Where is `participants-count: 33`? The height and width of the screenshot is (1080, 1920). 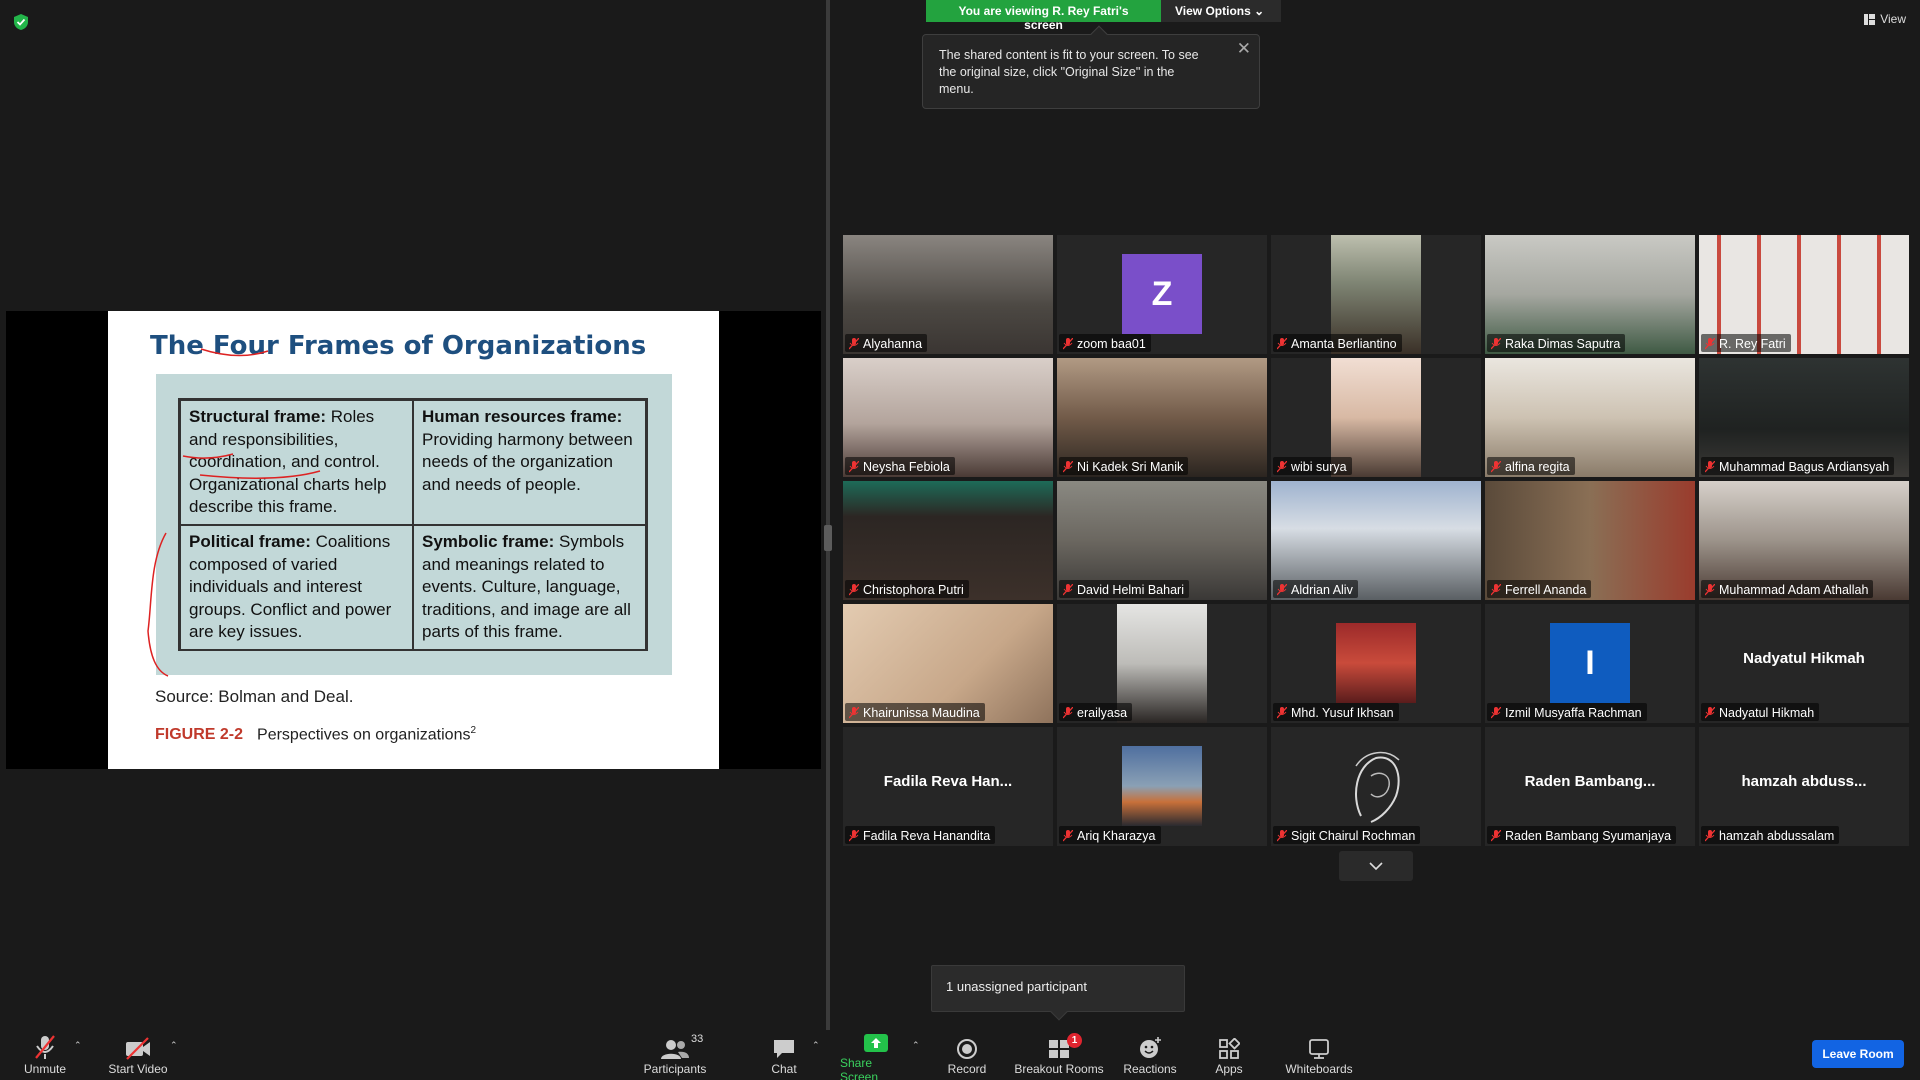
participants-count: 33 is located at coordinates (697, 1039).